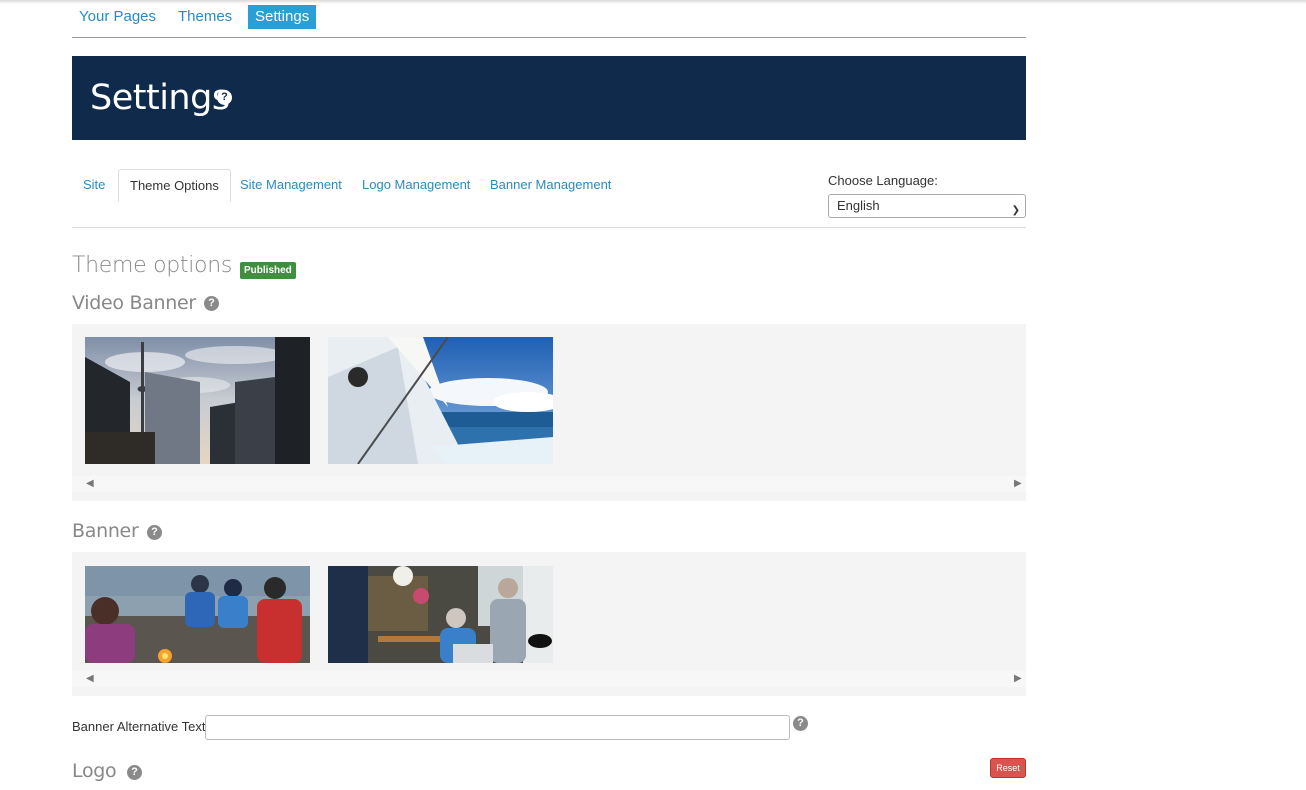 The width and height of the screenshot is (1306, 790). Describe the element at coordinates (549, 21) in the screenshot. I see `top-nav: Your Pages Themes Settings` at that location.